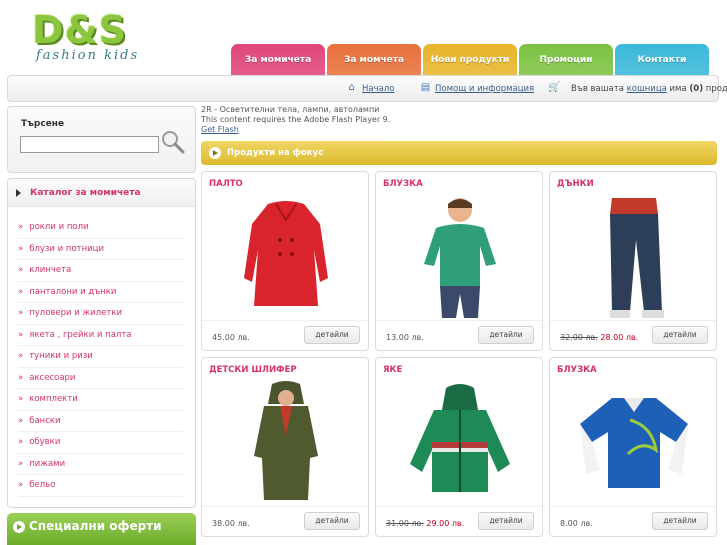 This screenshot has height=545, width=727. I want to click on product-price: 32.00 лв. 28.00 лв., so click(599, 337).